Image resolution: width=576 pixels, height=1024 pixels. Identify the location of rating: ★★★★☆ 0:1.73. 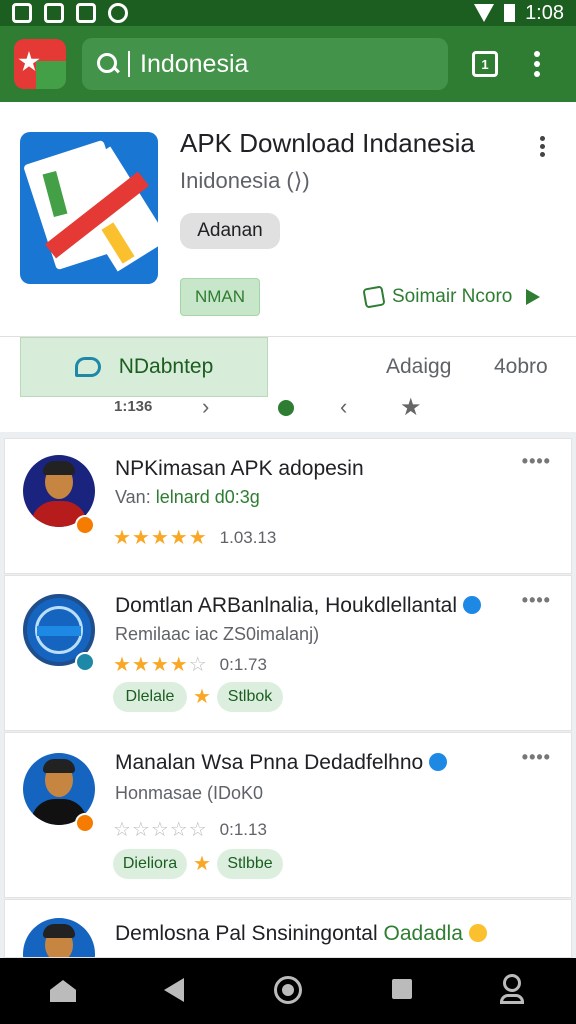
(190, 664).